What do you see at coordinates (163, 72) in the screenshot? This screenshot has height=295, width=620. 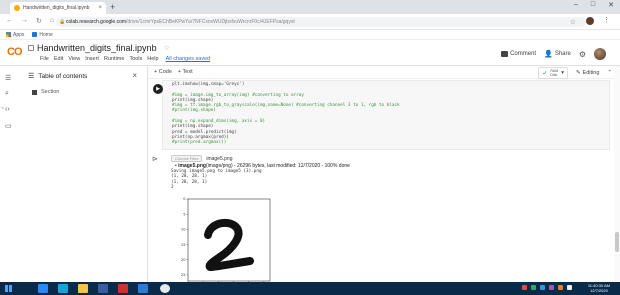 I see `add-code-button: + Code` at bounding box center [163, 72].